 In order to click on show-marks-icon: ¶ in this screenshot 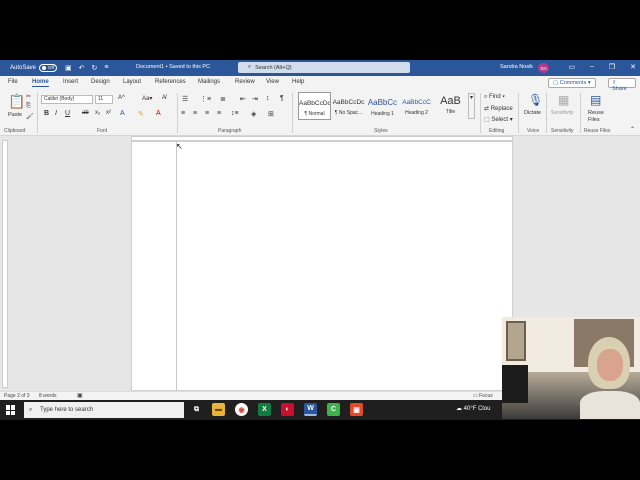, I will do `click(282, 98)`.